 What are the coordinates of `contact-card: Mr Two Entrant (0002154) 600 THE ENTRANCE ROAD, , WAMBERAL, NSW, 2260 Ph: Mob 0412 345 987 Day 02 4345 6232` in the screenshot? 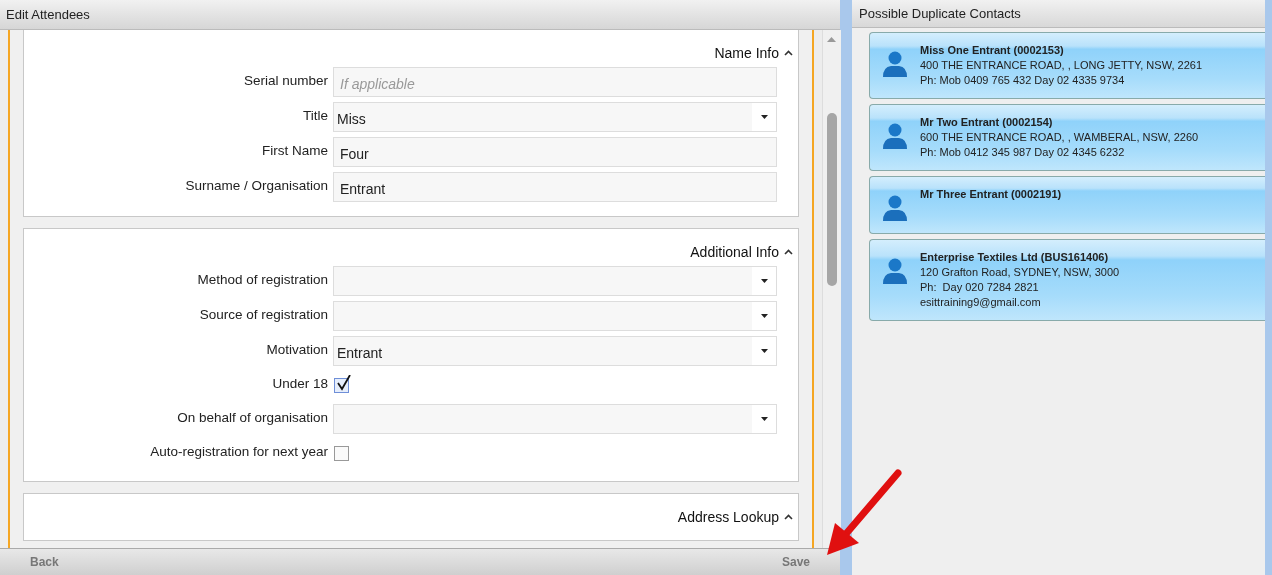 It's located at (1067, 137).